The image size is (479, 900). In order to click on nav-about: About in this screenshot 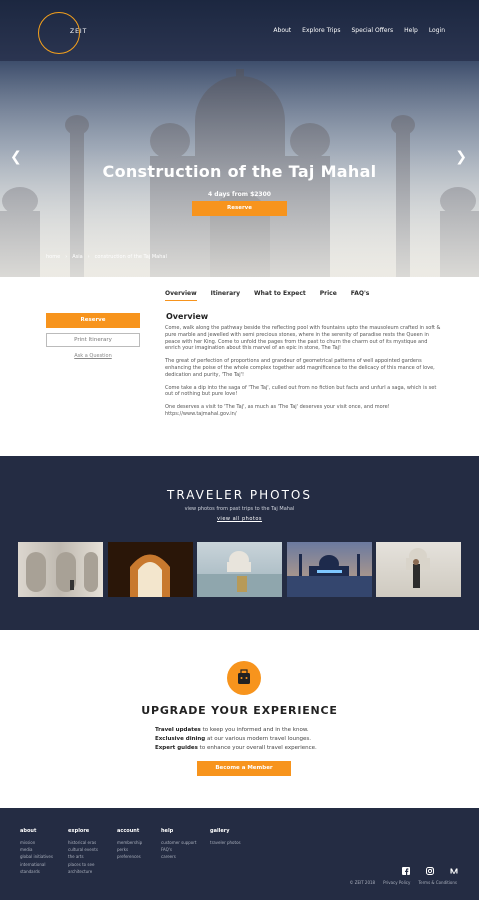, I will do `click(282, 30)`.